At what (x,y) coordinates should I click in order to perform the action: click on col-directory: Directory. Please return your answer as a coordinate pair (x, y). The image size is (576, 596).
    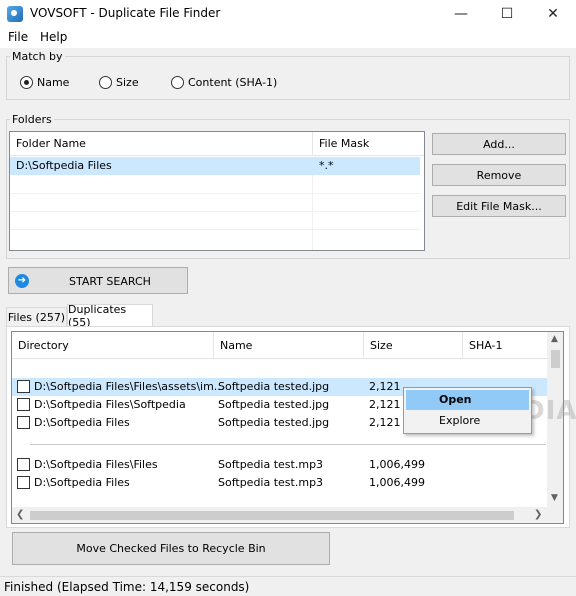
    Looking at the image, I should click on (113, 345).